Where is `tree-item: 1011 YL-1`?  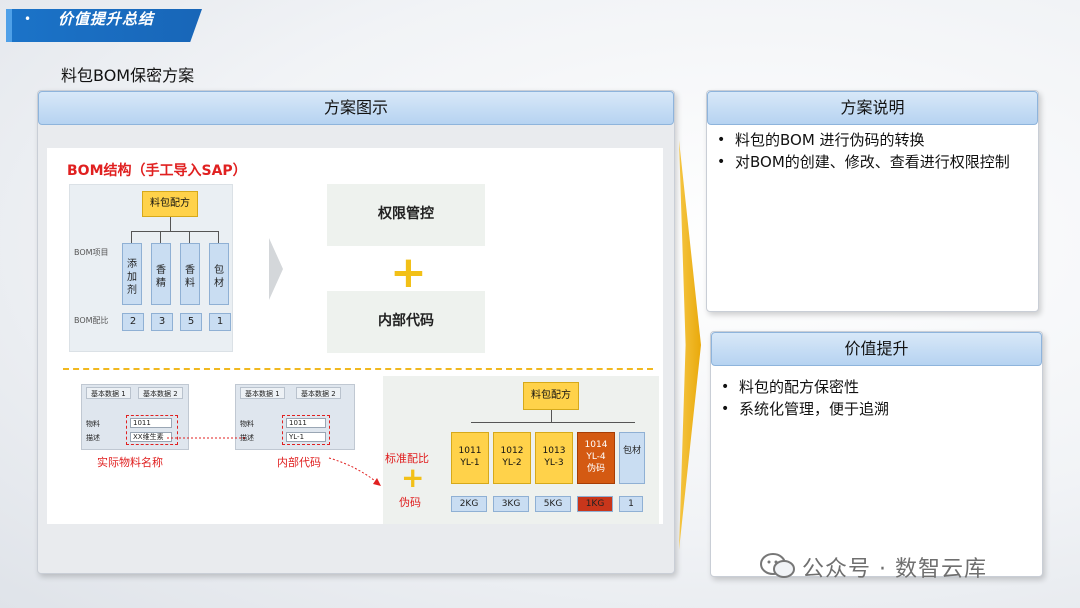
tree-item: 1011 YL-1 is located at coordinates (470, 458).